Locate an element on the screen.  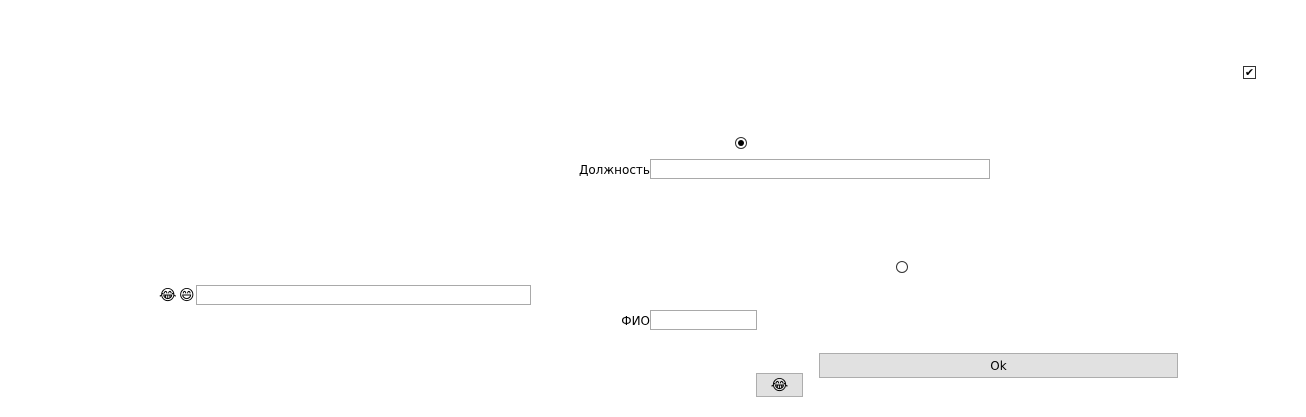
emoji-text-input is located at coordinates (363, 295).